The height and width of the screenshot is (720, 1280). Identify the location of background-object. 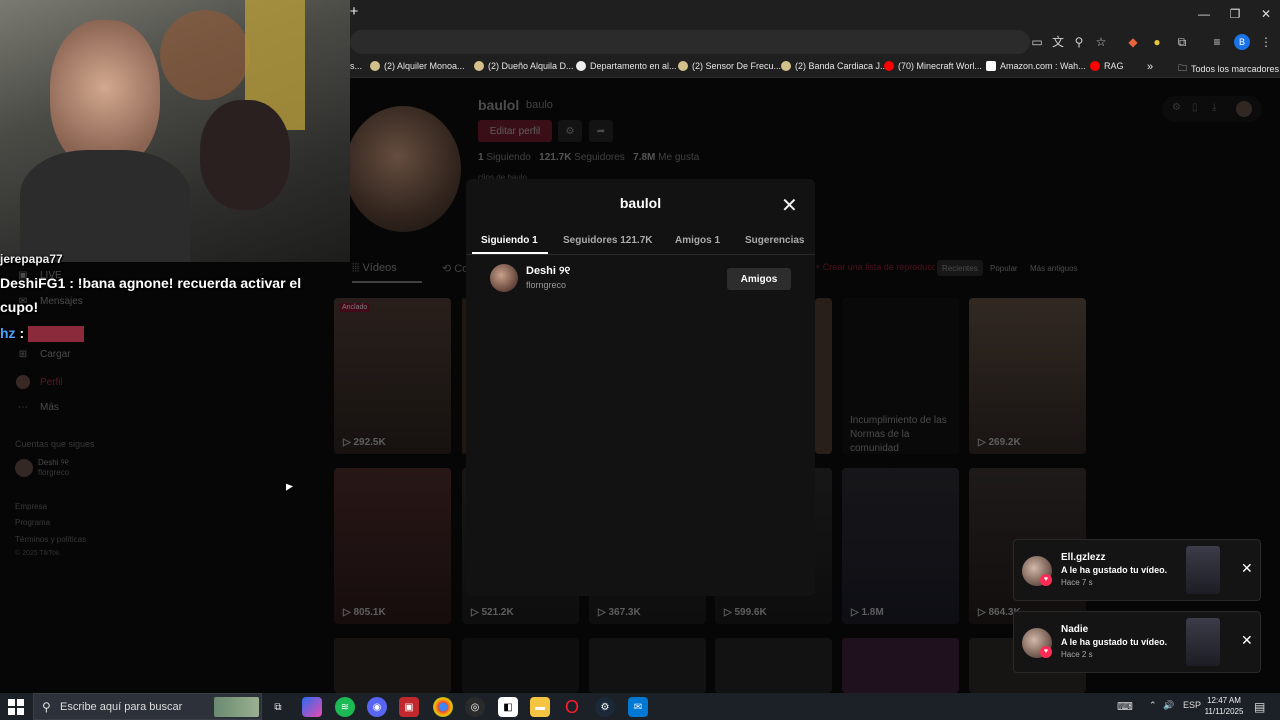
(205, 55).